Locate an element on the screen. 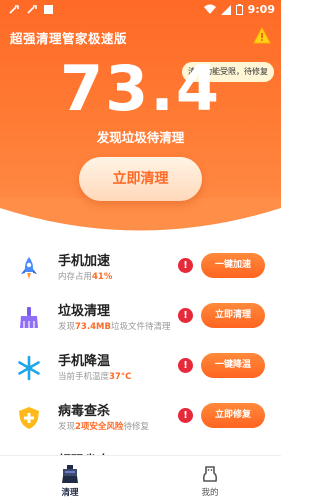 The width and height of the screenshot is (320, 500). junk-subtitle: 发现垃圾待清理 is located at coordinates (140, 137).